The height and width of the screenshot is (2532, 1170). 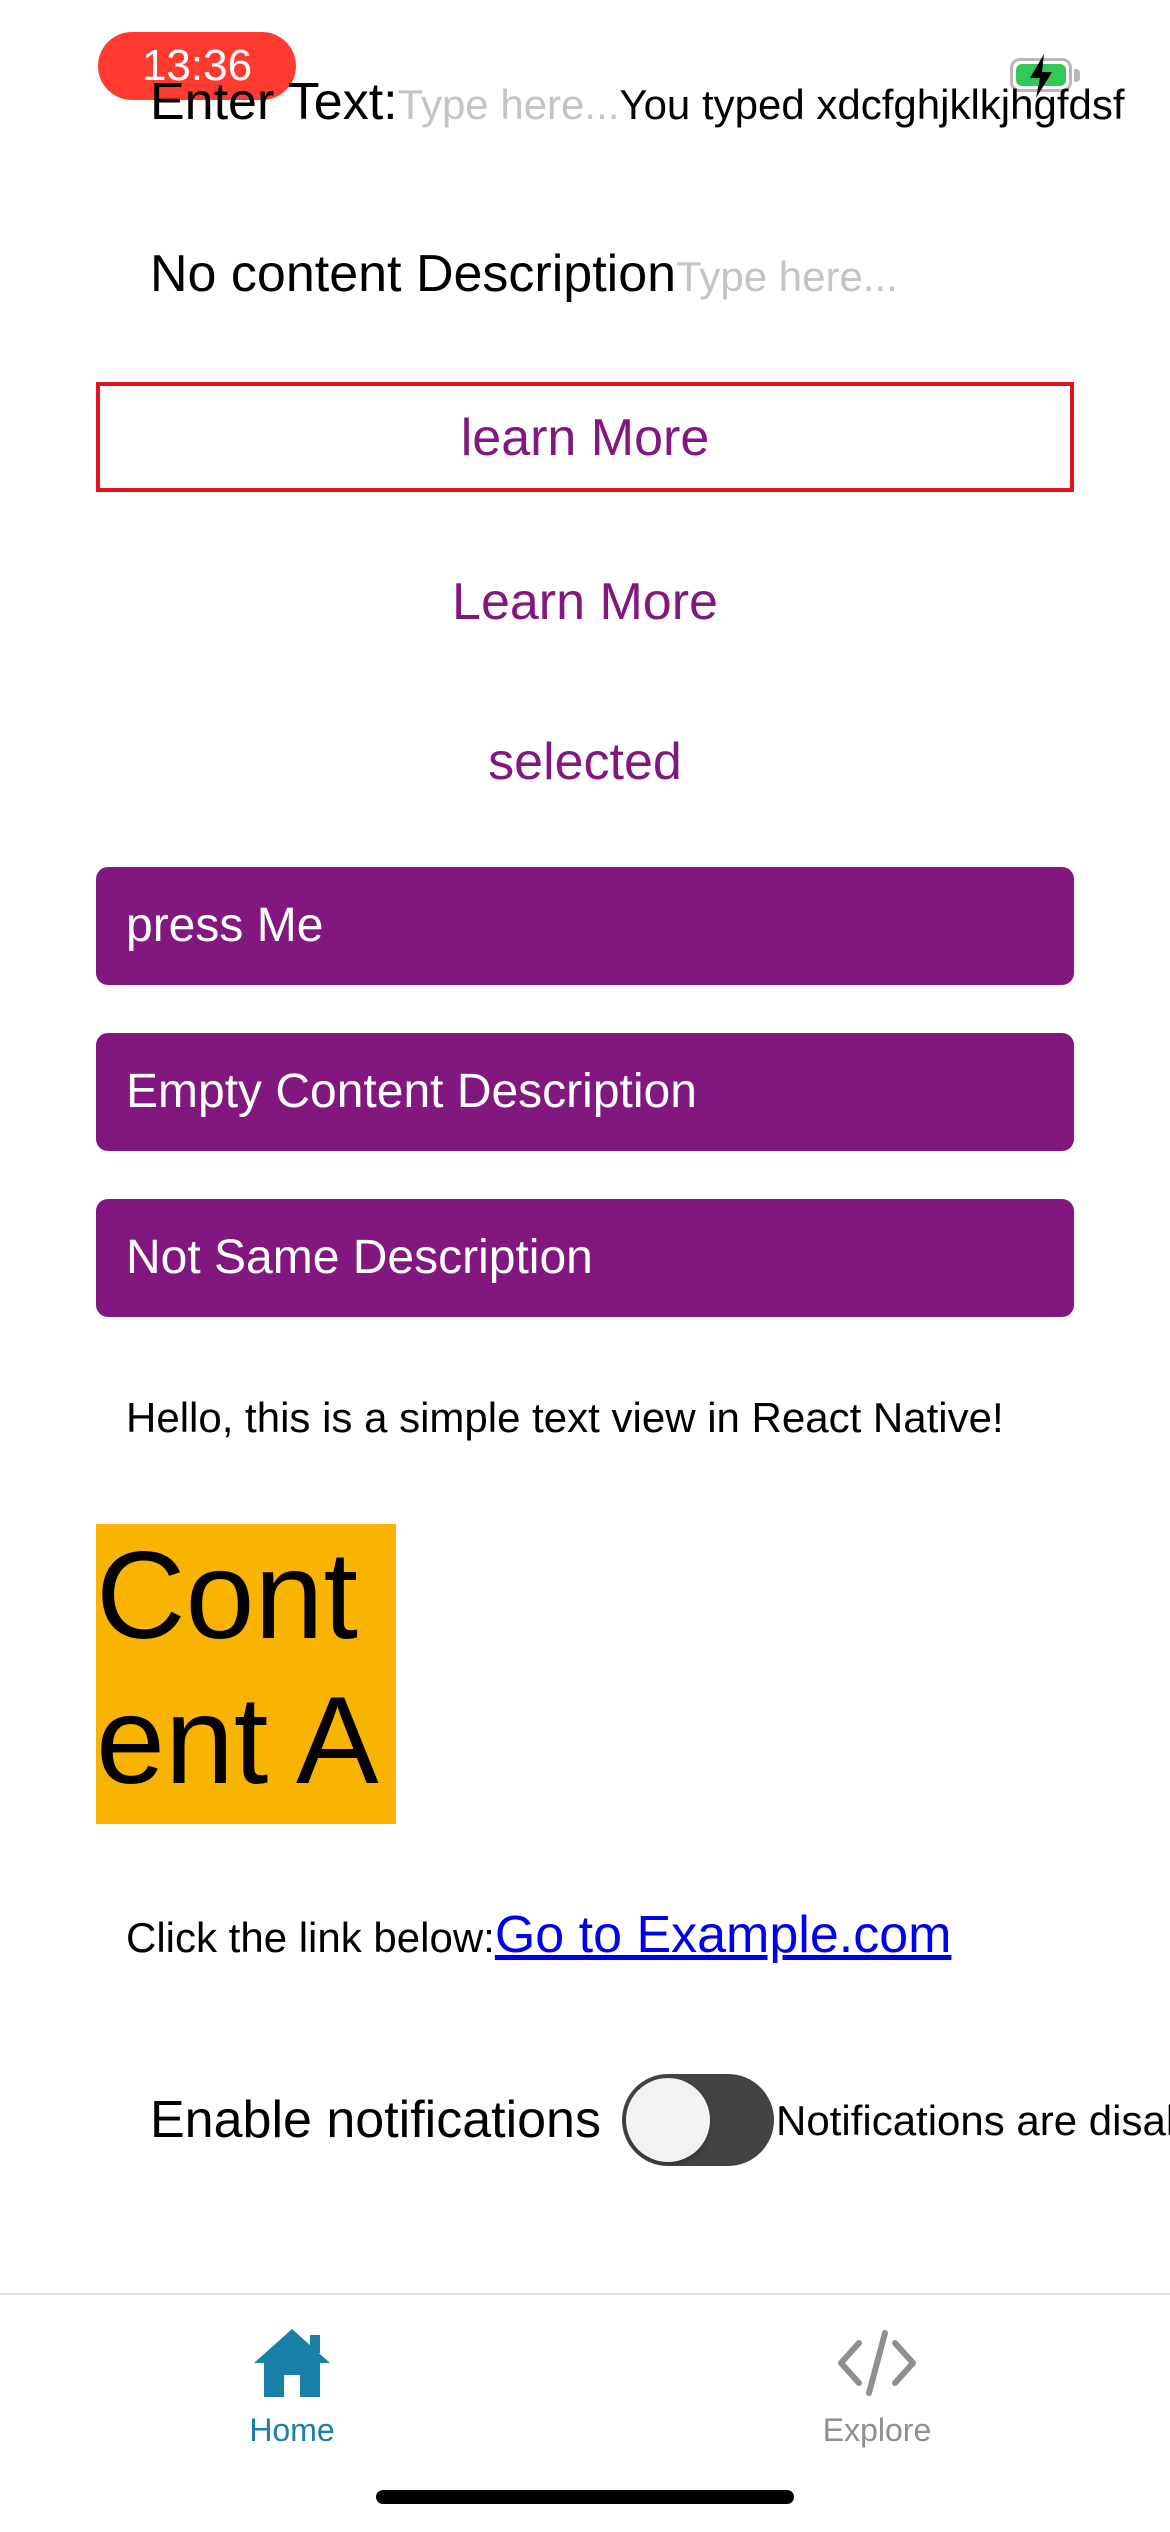 What do you see at coordinates (585, 2497) in the screenshot?
I see `home-indicator` at bounding box center [585, 2497].